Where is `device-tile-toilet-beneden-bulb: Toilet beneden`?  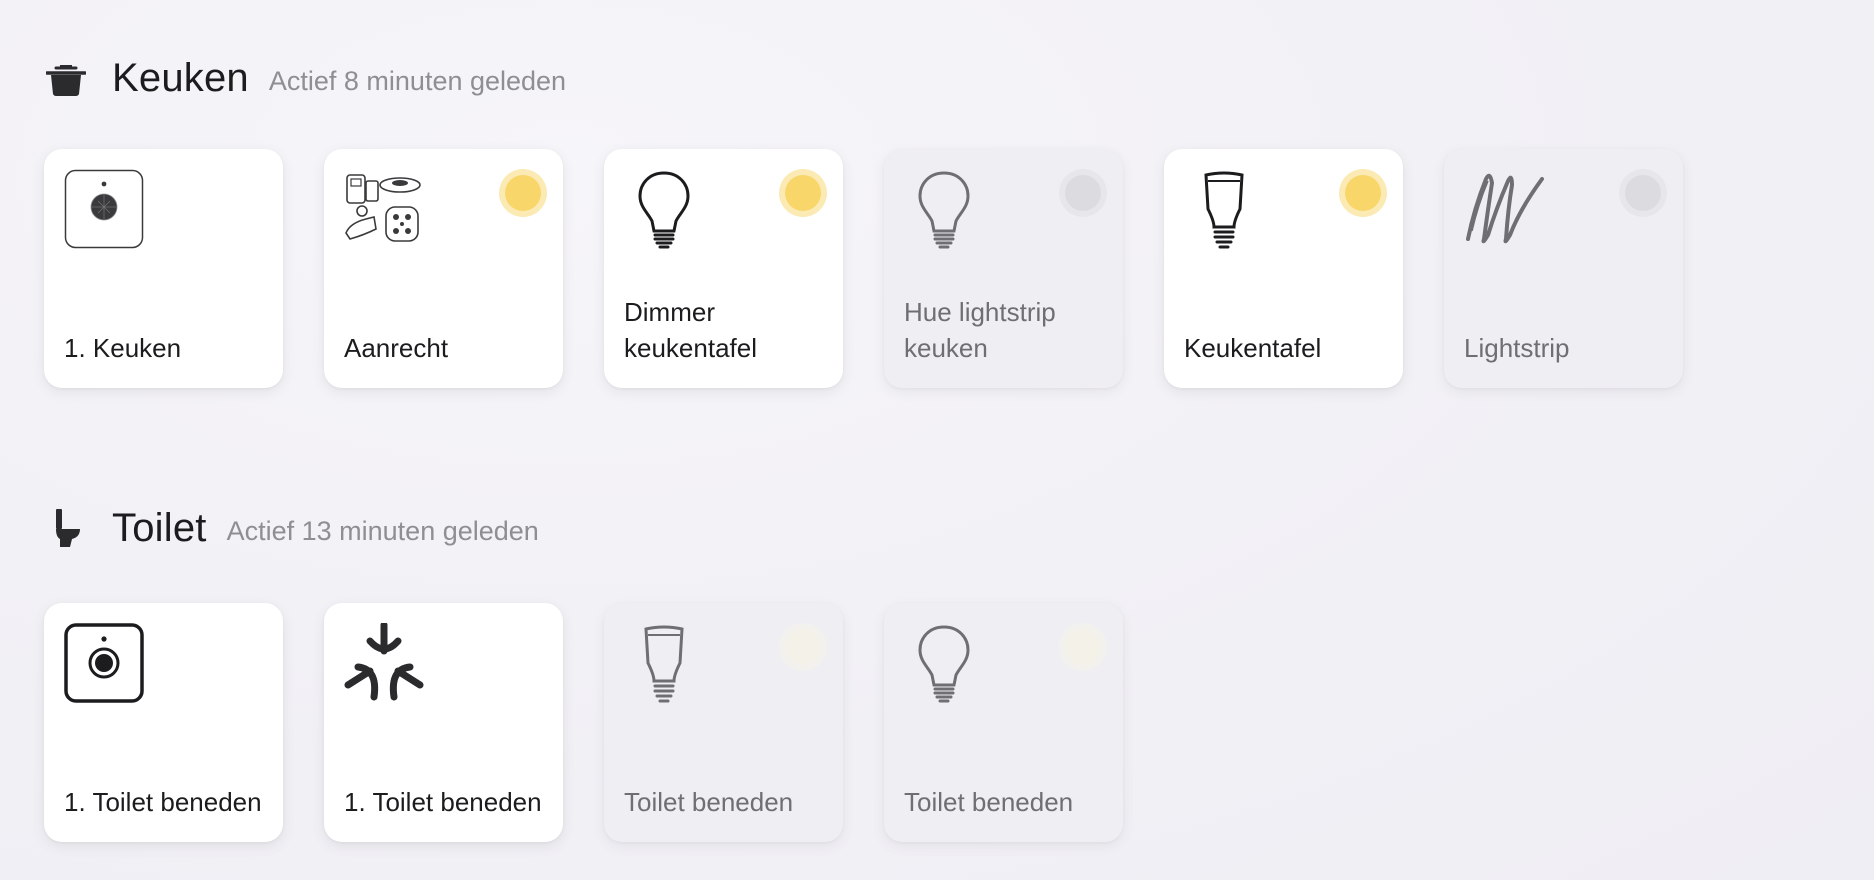 device-tile-toilet-beneden-bulb: Toilet beneden is located at coordinates (1003, 722).